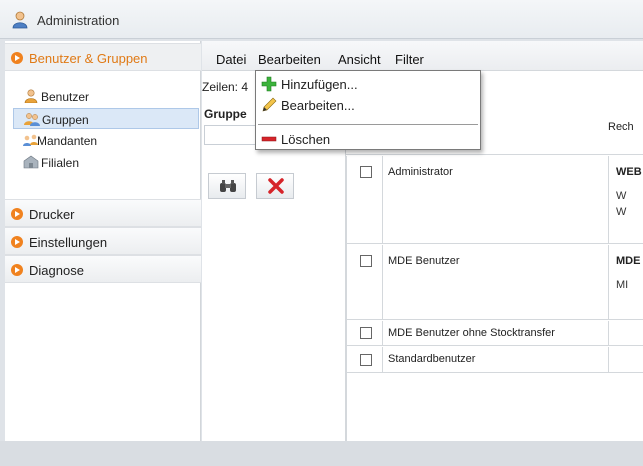 The height and width of the screenshot is (466, 643). What do you see at coordinates (359, 59) in the screenshot?
I see `menu-ansicht: Ansicht` at bounding box center [359, 59].